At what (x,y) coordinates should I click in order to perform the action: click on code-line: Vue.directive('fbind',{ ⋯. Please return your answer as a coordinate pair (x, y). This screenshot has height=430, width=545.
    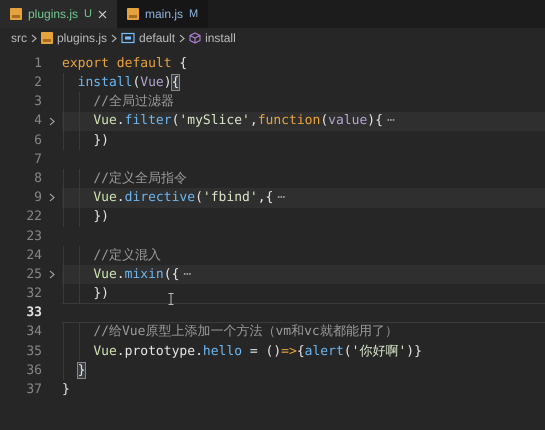
    Looking at the image, I should click on (189, 198).